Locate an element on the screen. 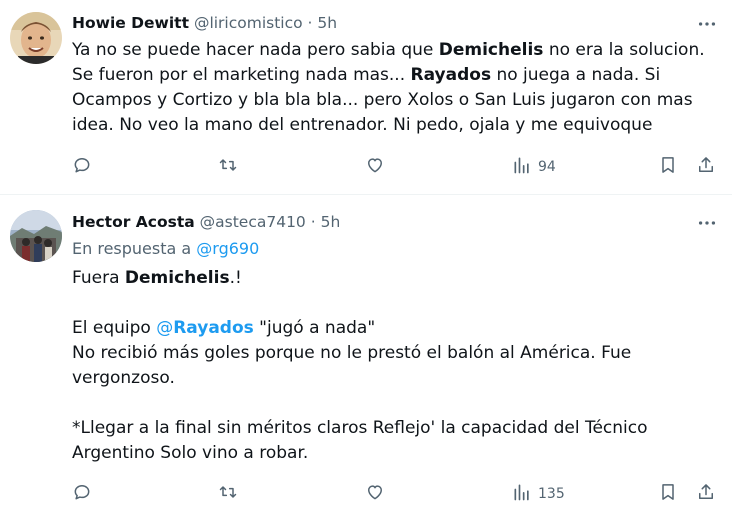 The image size is (732, 512). text-line: Argentino Solo vino a robar. is located at coordinates (397, 453).